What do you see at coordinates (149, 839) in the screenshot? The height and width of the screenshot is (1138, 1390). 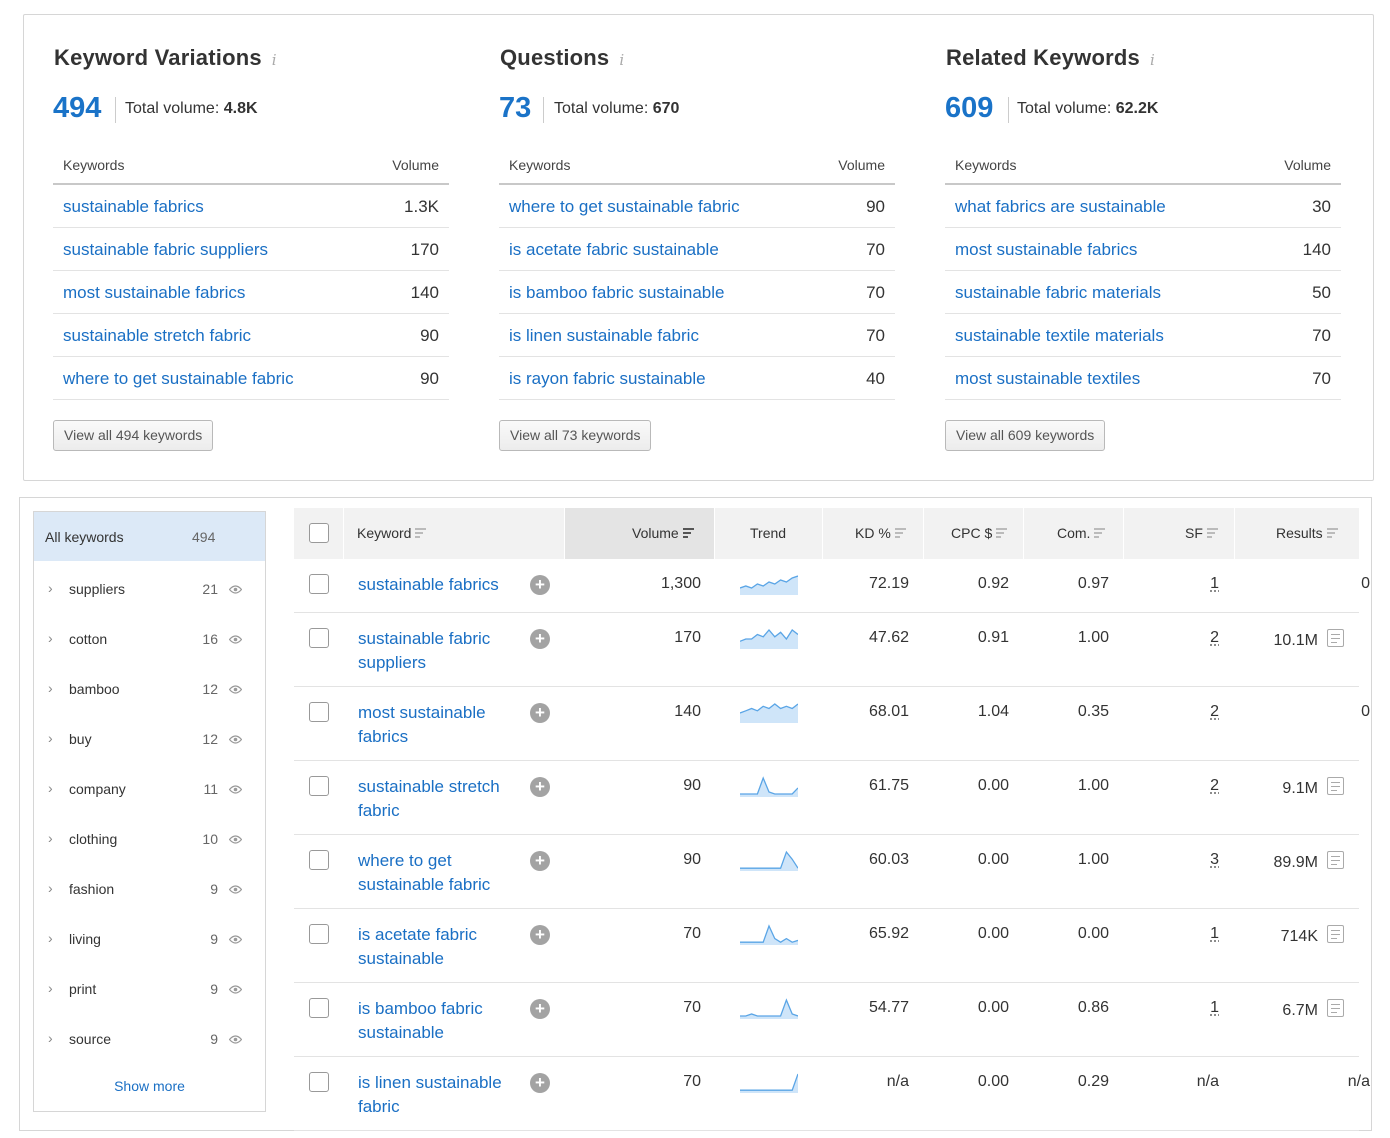 I see `group-item-clothing: › clothing 10` at bounding box center [149, 839].